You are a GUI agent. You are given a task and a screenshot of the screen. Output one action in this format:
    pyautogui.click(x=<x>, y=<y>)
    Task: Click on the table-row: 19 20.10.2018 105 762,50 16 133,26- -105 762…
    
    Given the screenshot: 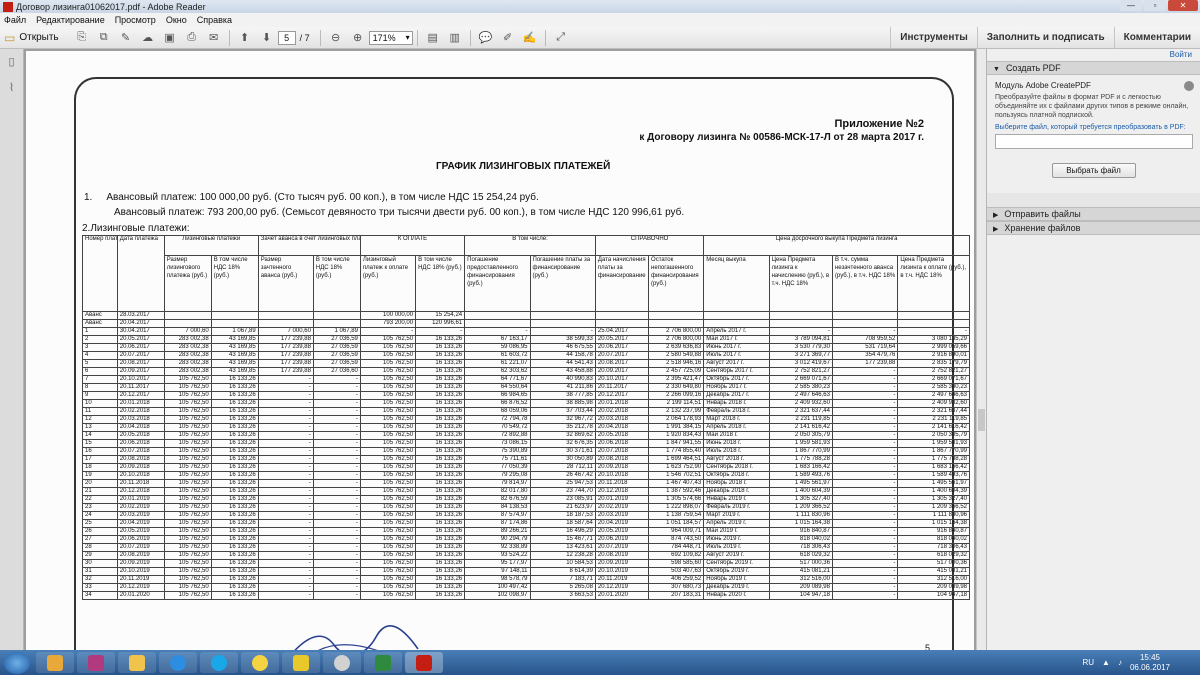 What is the action you would take?
    pyautogui.click(x=526, y=475)
    